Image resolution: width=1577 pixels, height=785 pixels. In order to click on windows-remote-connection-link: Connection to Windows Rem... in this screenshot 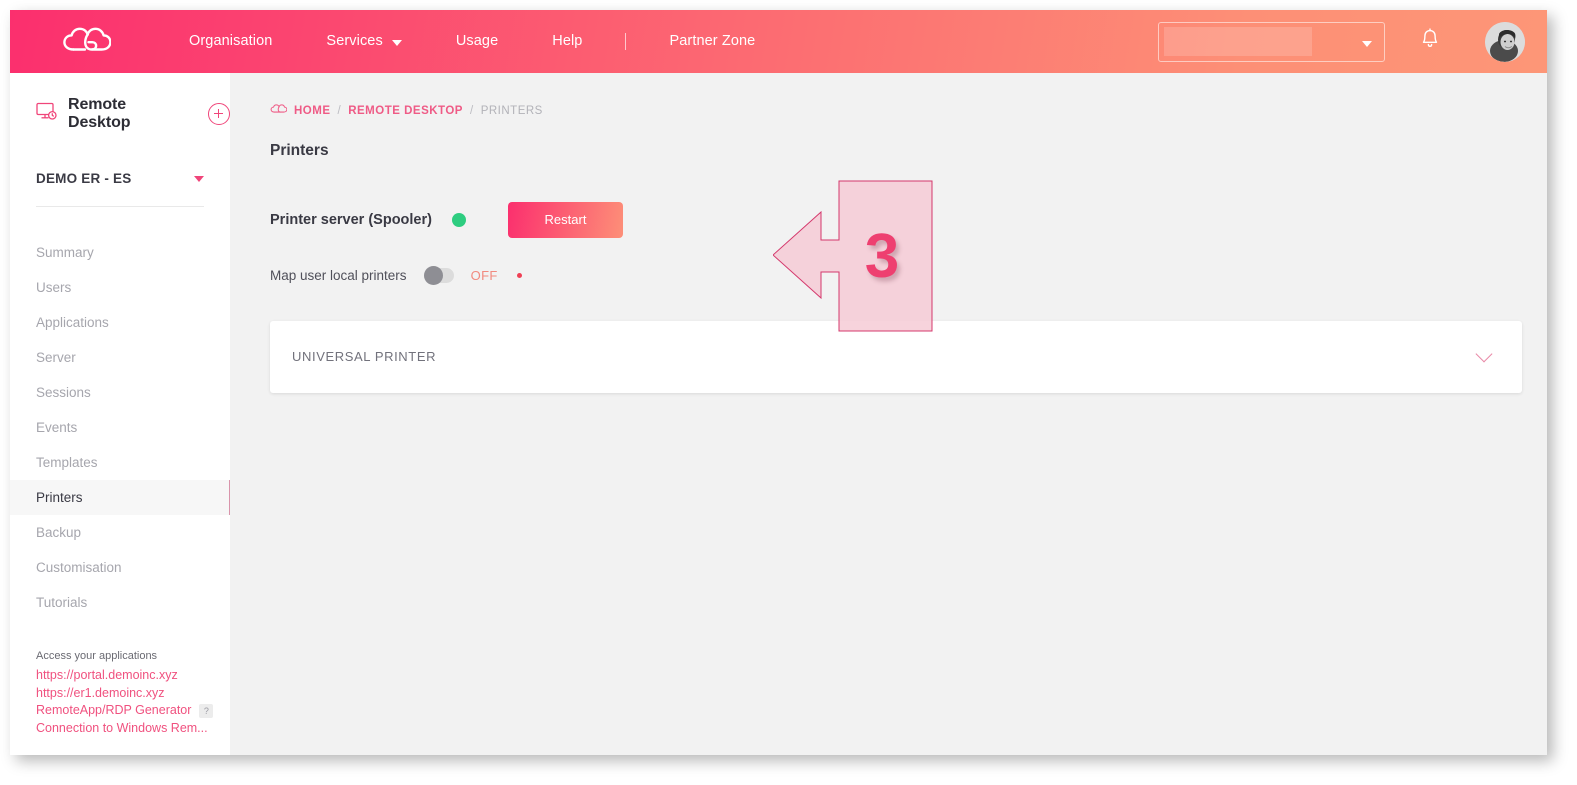, I will do `click(133, 729)`.